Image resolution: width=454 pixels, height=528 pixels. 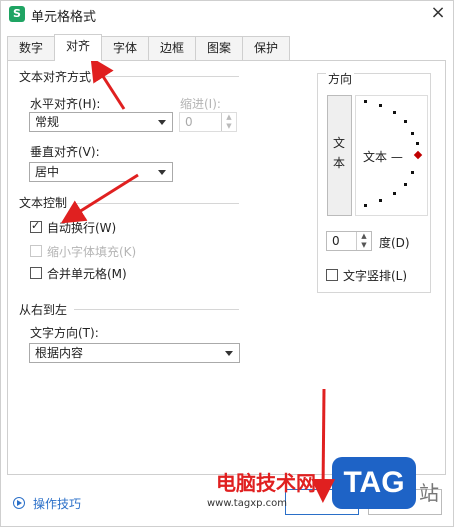 I want to click on arrow-to-alignment-tab, so click(x=108, y=83).